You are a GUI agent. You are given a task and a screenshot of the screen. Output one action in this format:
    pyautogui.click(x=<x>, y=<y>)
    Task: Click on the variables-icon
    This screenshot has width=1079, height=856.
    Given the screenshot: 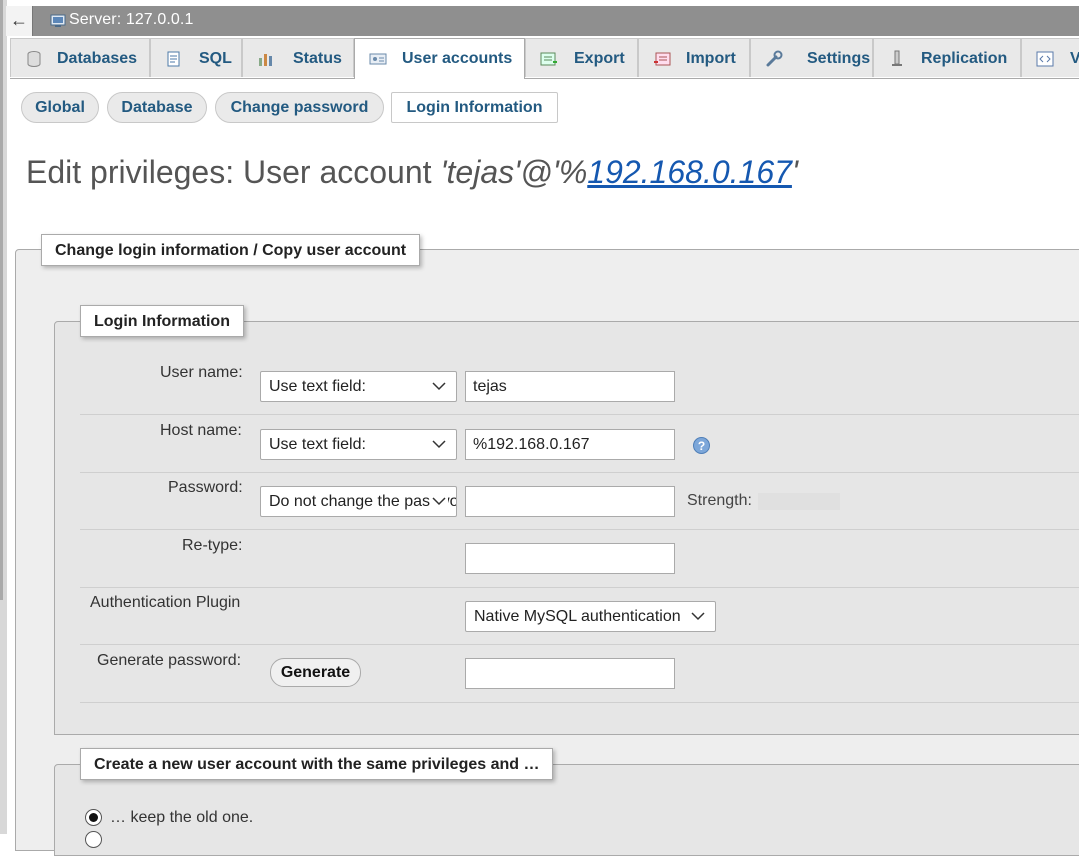 What is the action you would take?
    pyautogui.click(x=1045, y=59)
    